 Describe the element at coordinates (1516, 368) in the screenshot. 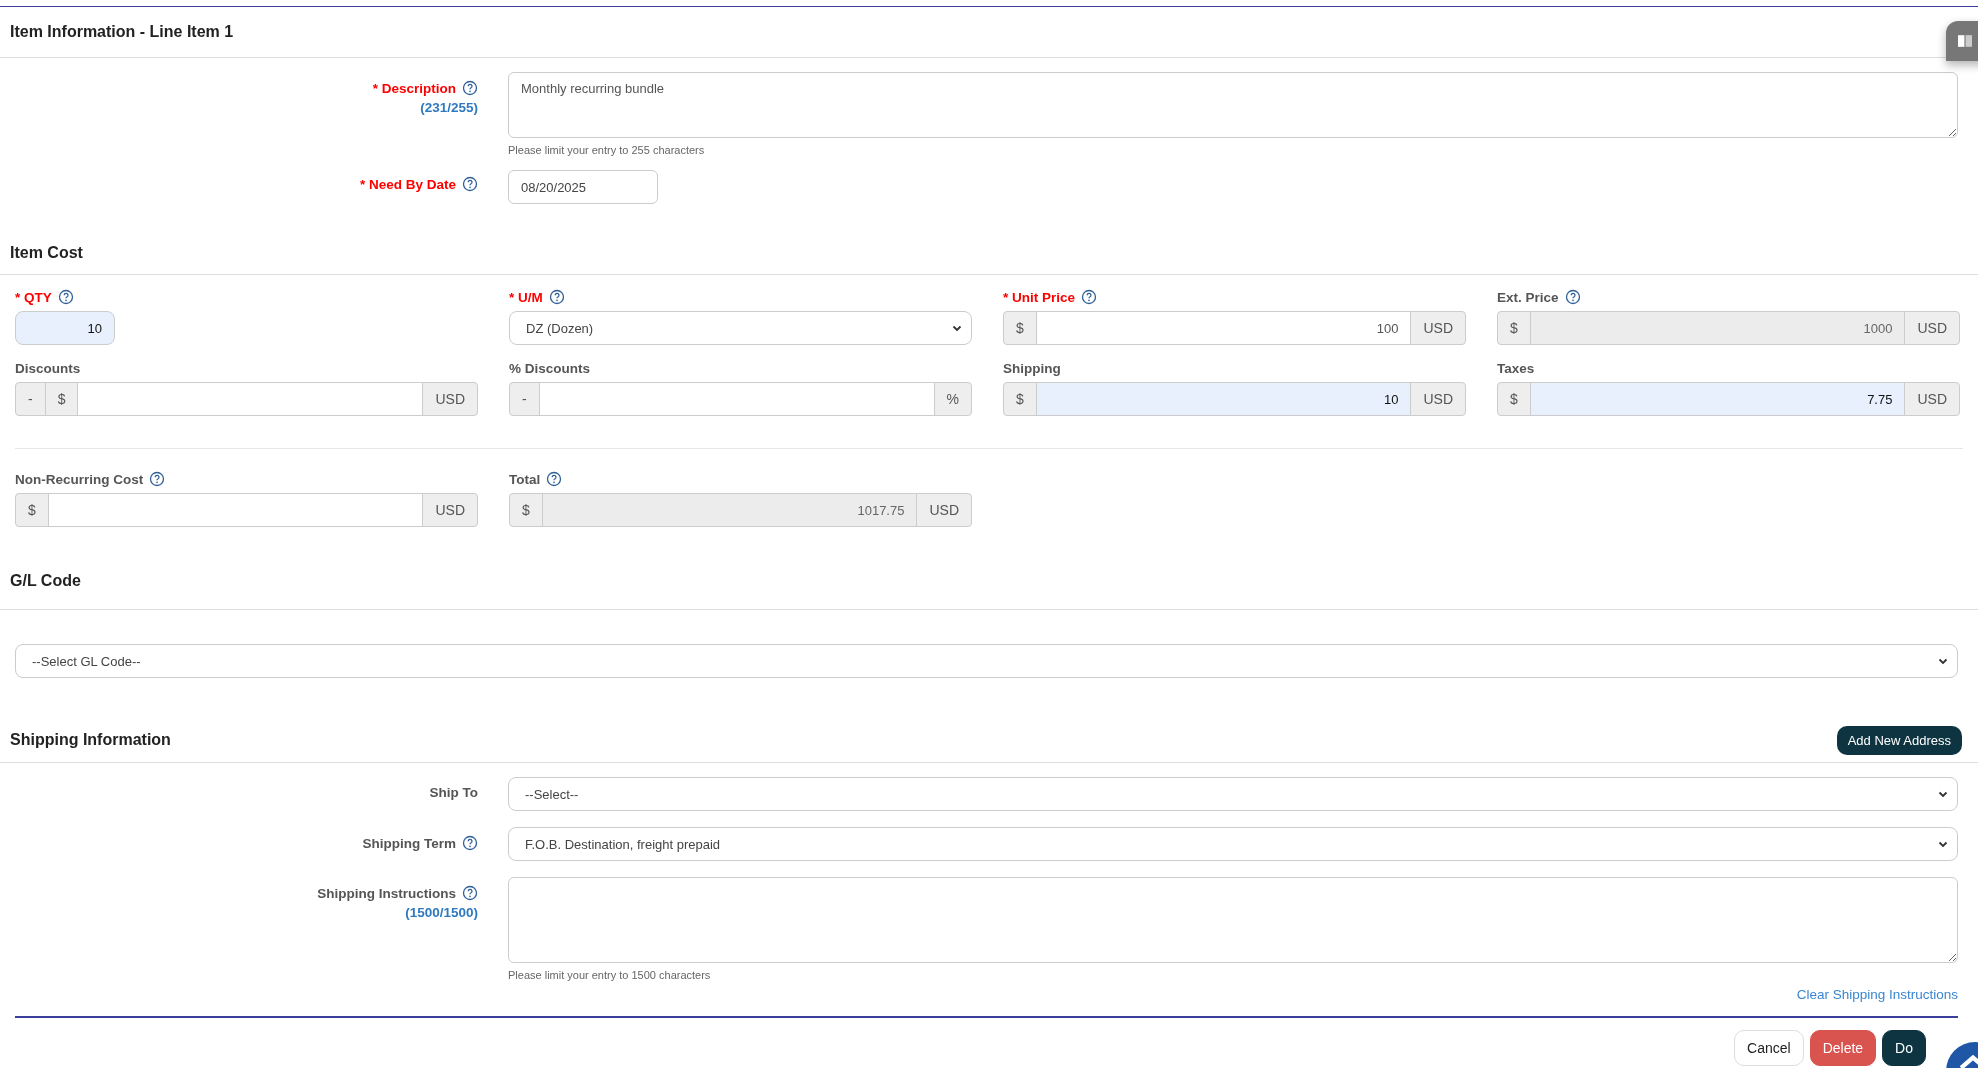

I see `field-label: Taxes` at that location.